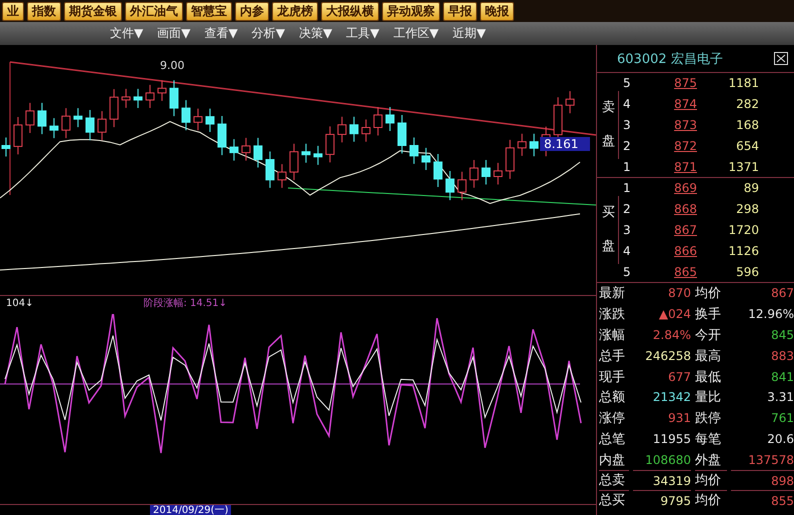 Image resolution: width=794 pixels, height=515 pixels. Describe the element at coordinates (565, 144) in the screenshot. I see `price-tag: 8.161` at that location.